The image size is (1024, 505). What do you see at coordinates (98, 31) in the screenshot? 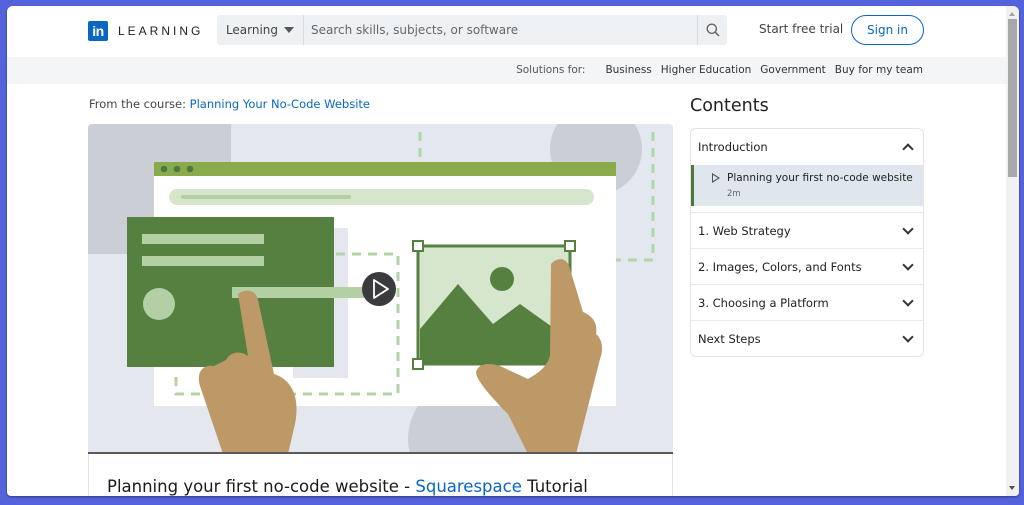
I see `linkedin-logo-icon: in` at bounding box center [98, 31].